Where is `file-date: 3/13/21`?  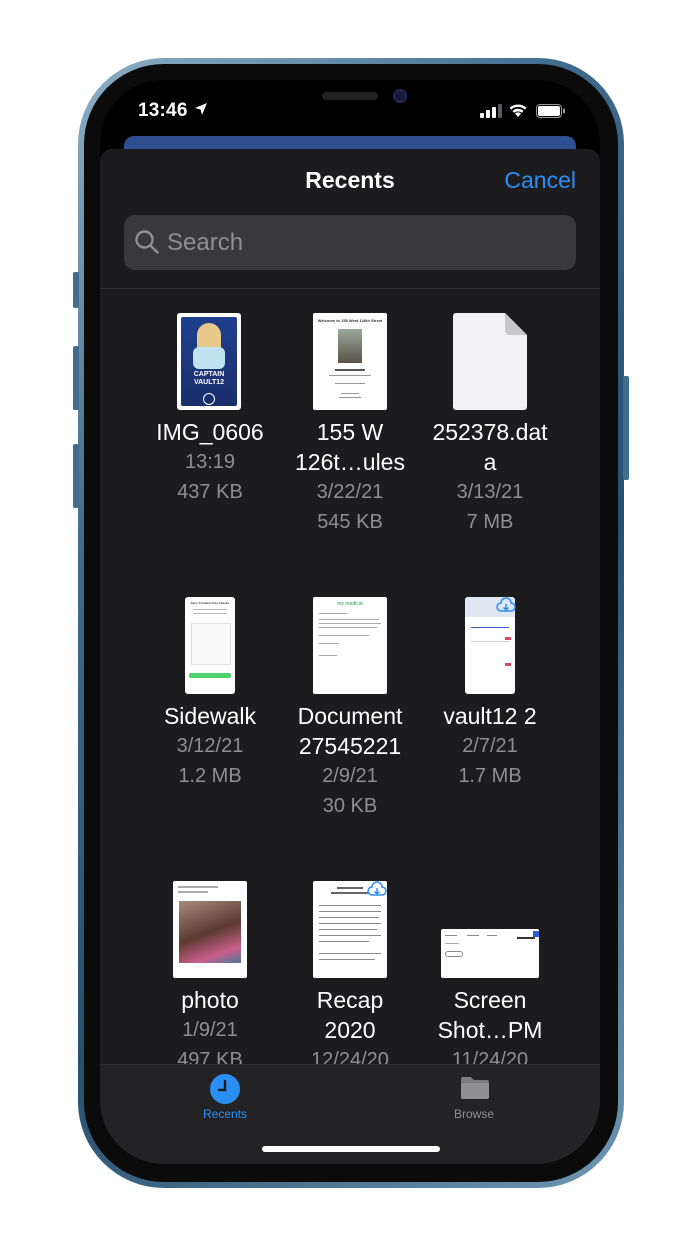 file-date: 3/13/21 is located at coordinates (490, 492).